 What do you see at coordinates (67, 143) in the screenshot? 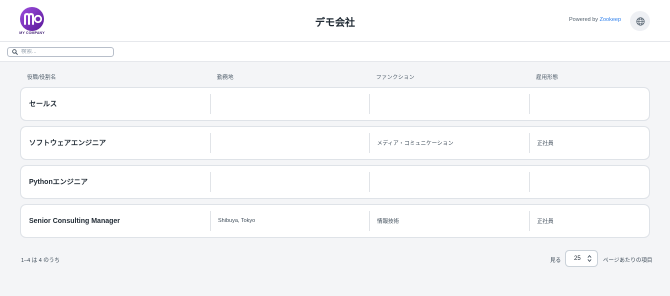
I see `row-role: ソフトウェアエンジニア` at bounding box center [67, 143].